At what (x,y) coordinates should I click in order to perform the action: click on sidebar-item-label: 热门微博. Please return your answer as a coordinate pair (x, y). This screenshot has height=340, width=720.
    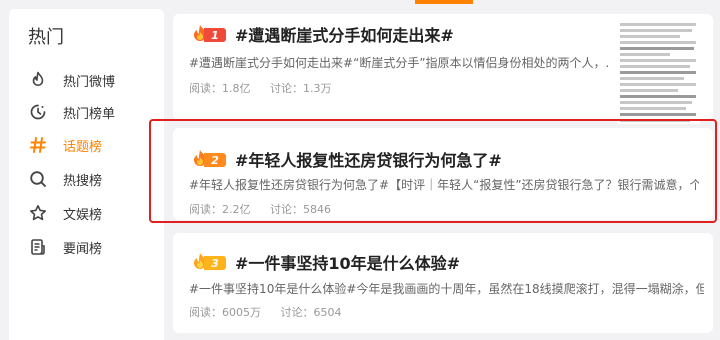
    Looking at the image, I should click on (89, 82).